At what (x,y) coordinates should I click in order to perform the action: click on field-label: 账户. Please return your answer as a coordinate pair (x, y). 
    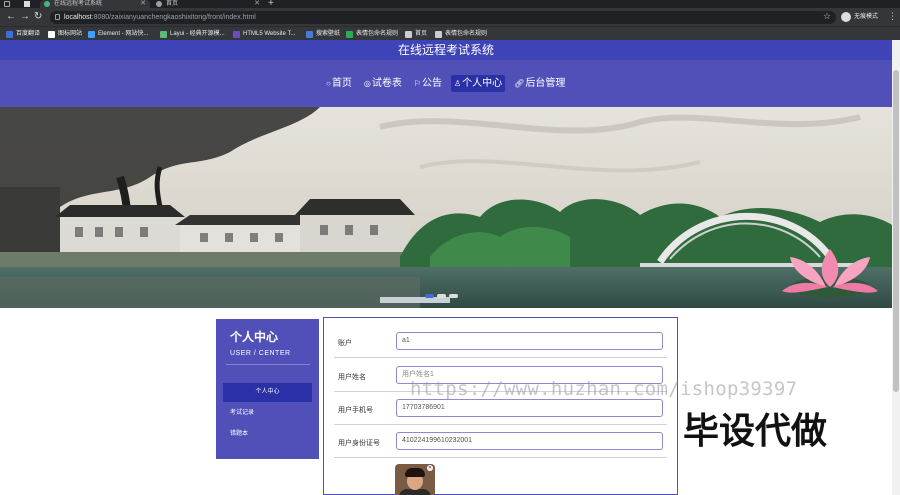
    Looking at the image, I should click on (345, 343).